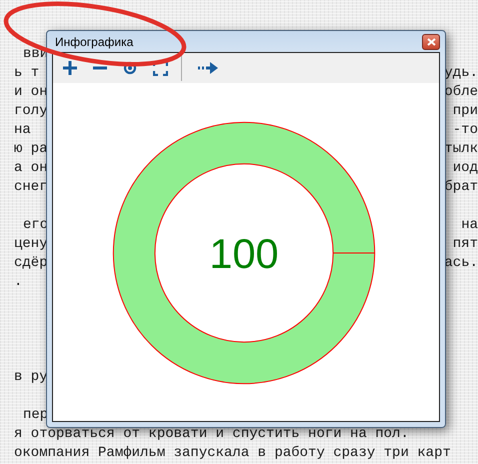 This screenshot has width=478, height=464. I want to click on document-text: в ру, so click(31, 377).